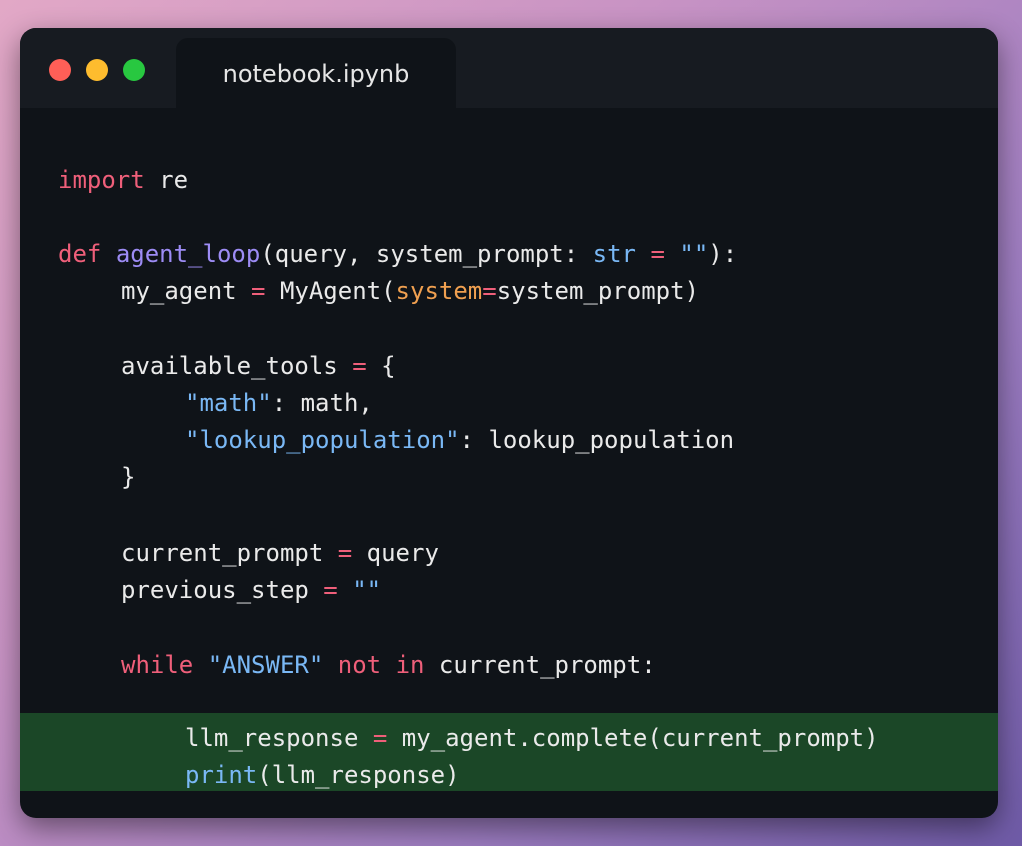 The height and width of the screenshot is (846, 1022). Describe the element at coordinates (134, 70) in the screenshot. I see `maximize-button` at that location.